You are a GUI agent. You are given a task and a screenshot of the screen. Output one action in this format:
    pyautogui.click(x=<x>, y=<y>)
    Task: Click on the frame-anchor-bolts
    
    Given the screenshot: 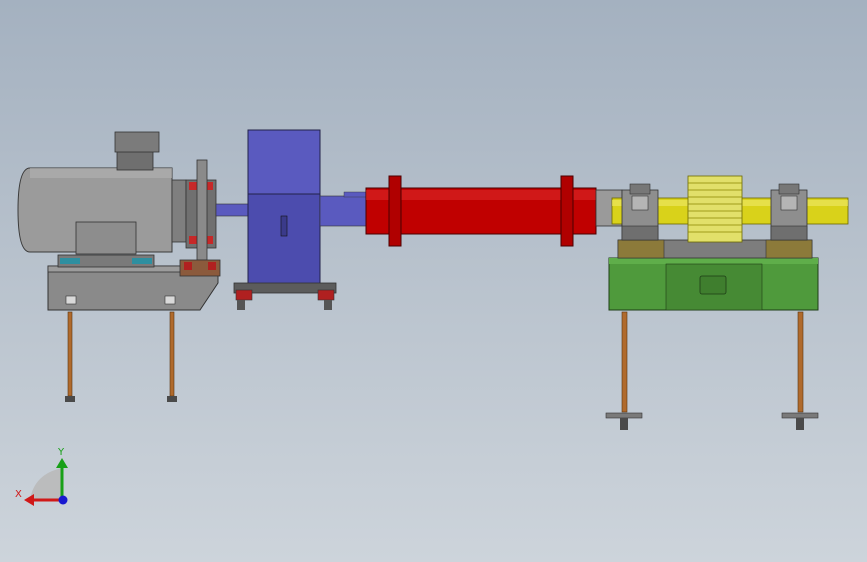 What is the action you would take?
    pyautogui.click(x=712, y=370)
    